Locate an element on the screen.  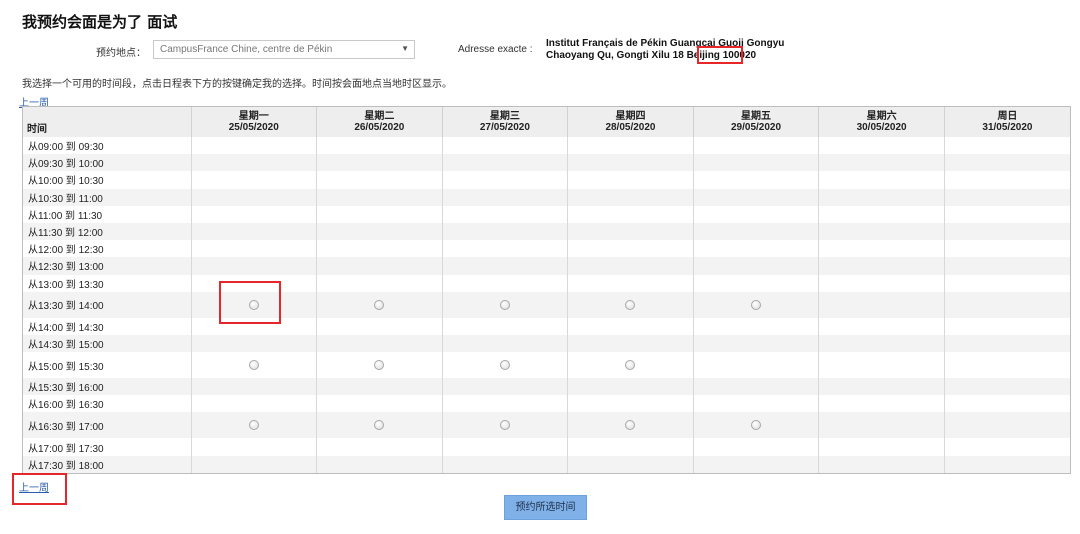
time-slot-label: 从17:00 到 17:30 is located at coordinates (107, 447).